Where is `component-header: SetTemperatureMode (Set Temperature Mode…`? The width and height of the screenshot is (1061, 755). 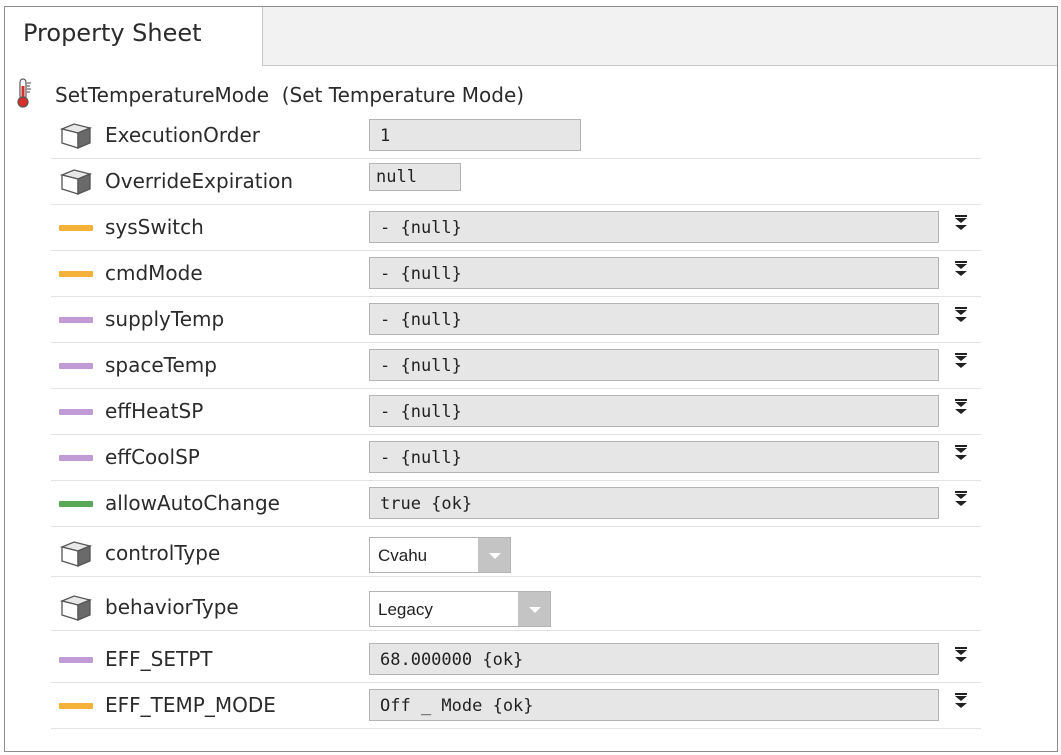 component-header: SetTemperatureMode (Set Temperature Mode… is located at coordinates (531, 95).